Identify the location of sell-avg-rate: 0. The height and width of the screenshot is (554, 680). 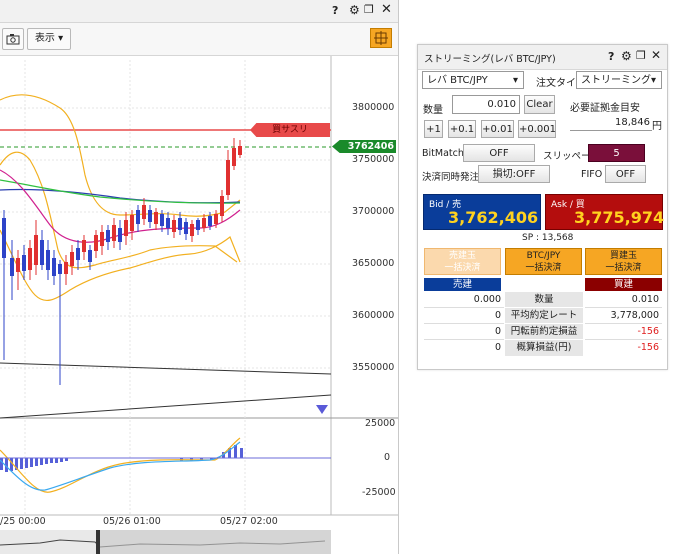
(464, 316).